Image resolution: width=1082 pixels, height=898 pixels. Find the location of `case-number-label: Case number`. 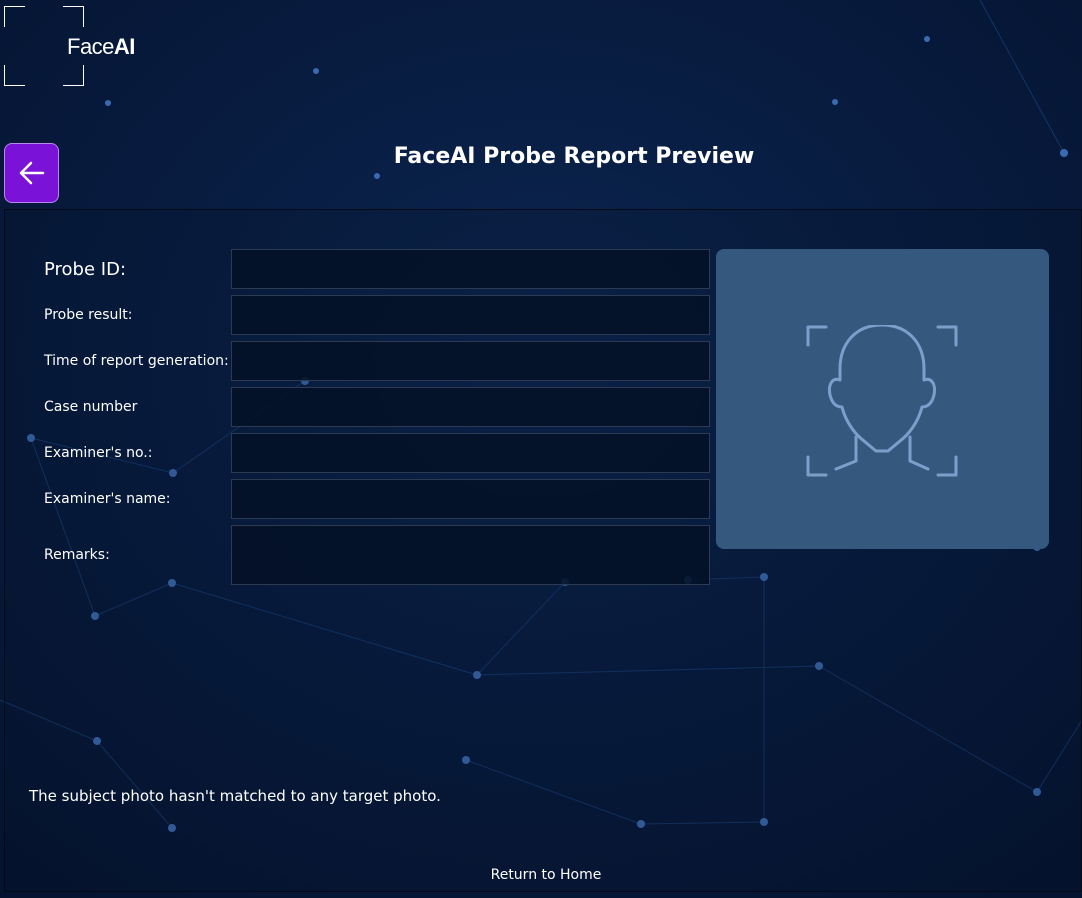

case-number-label: Case number is located at coordinates (91, 407).